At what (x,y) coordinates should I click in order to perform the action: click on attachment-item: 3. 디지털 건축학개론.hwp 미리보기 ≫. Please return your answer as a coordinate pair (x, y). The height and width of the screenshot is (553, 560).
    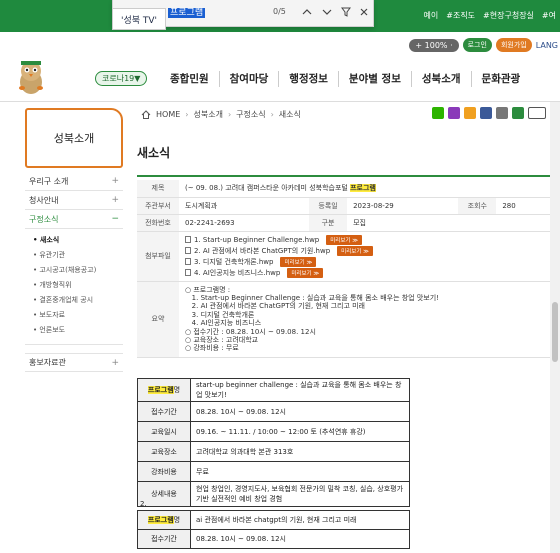
    Looking at the image, I should click on (364, 261).